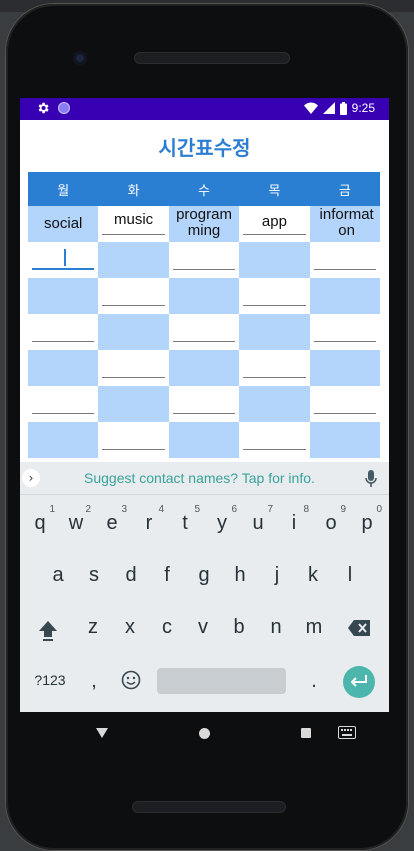 The image size is (414, 851). What do you see at coordinates (130, 627) in the screenshot?
I see `key-x: x` at bounding box center [130, 627].